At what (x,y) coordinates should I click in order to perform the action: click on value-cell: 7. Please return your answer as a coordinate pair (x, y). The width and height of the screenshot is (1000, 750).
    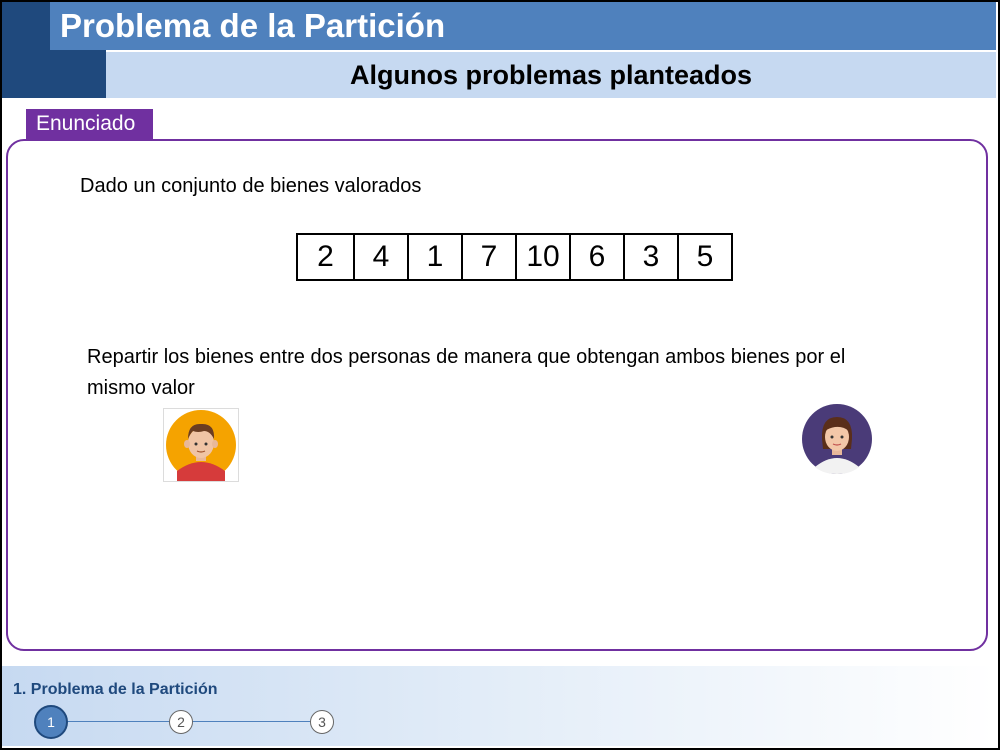
    Looking at the image, I should click on (488, 257).